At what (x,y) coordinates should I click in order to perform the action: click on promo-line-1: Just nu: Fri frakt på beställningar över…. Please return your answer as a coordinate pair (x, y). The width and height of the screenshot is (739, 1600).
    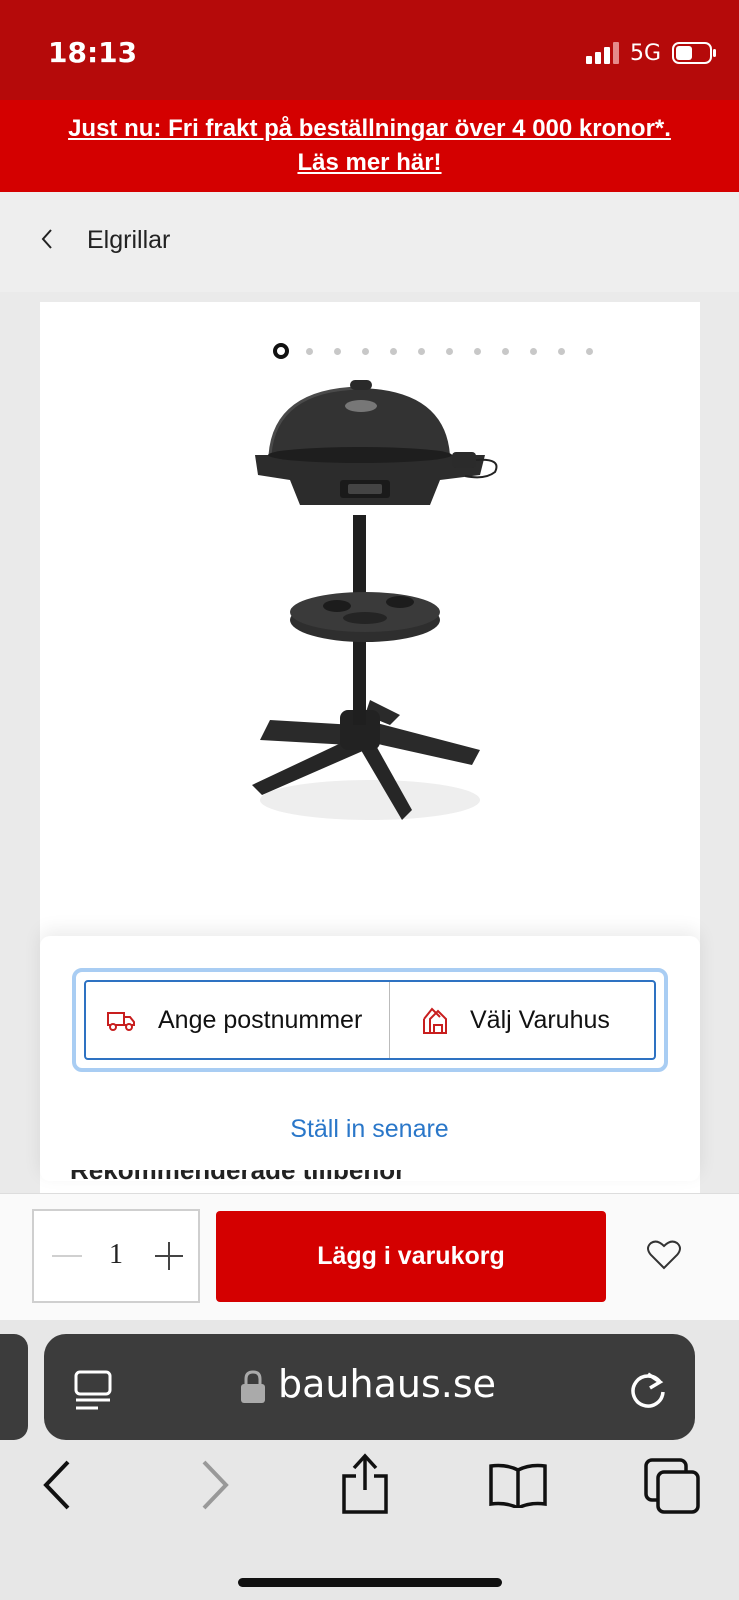
    Looking at the image, I should click on (369, 128).